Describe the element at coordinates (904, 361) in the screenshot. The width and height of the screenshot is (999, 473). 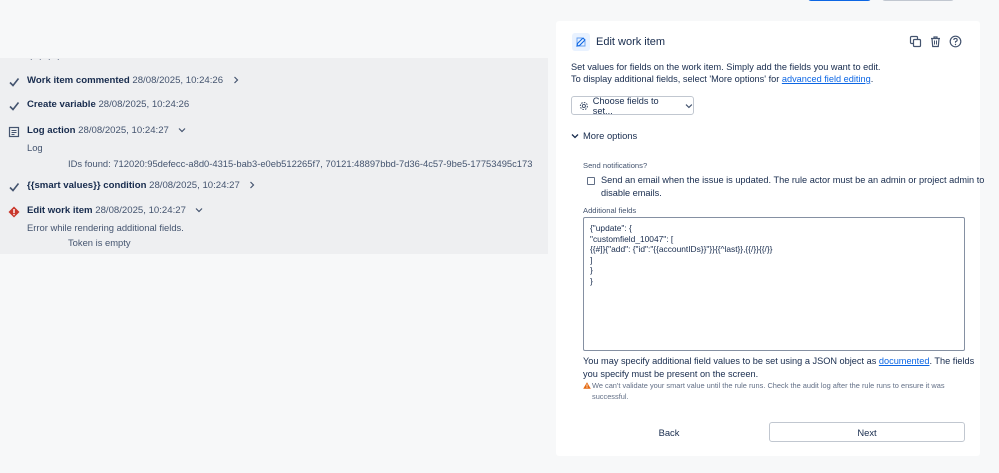
I see `documented-link: documented` at that location.